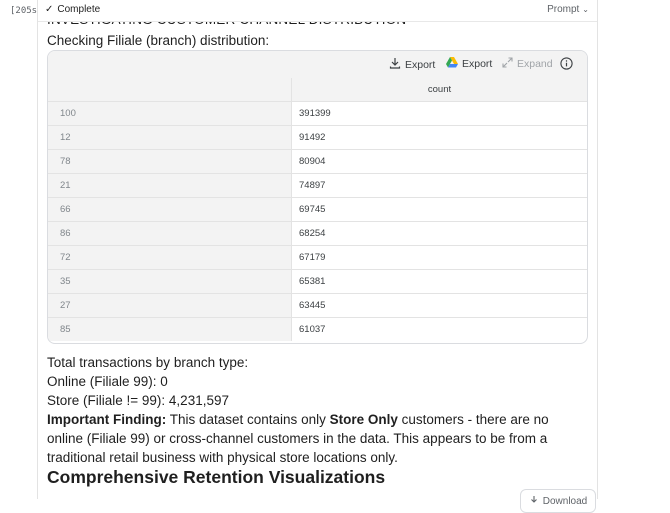 Image resolution: width=670 pixels, height=513 pixels. What do you see at coordinates (585, 9) in the screenshot?
I see `chevron-down-icon: ⌄` at bounding box center [585, 9].